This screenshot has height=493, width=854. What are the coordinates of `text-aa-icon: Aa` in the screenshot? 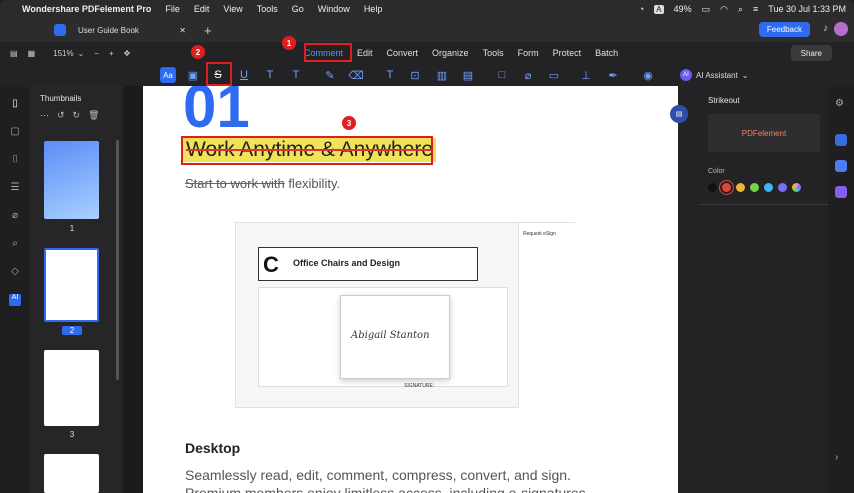 It's located at (168, 75).